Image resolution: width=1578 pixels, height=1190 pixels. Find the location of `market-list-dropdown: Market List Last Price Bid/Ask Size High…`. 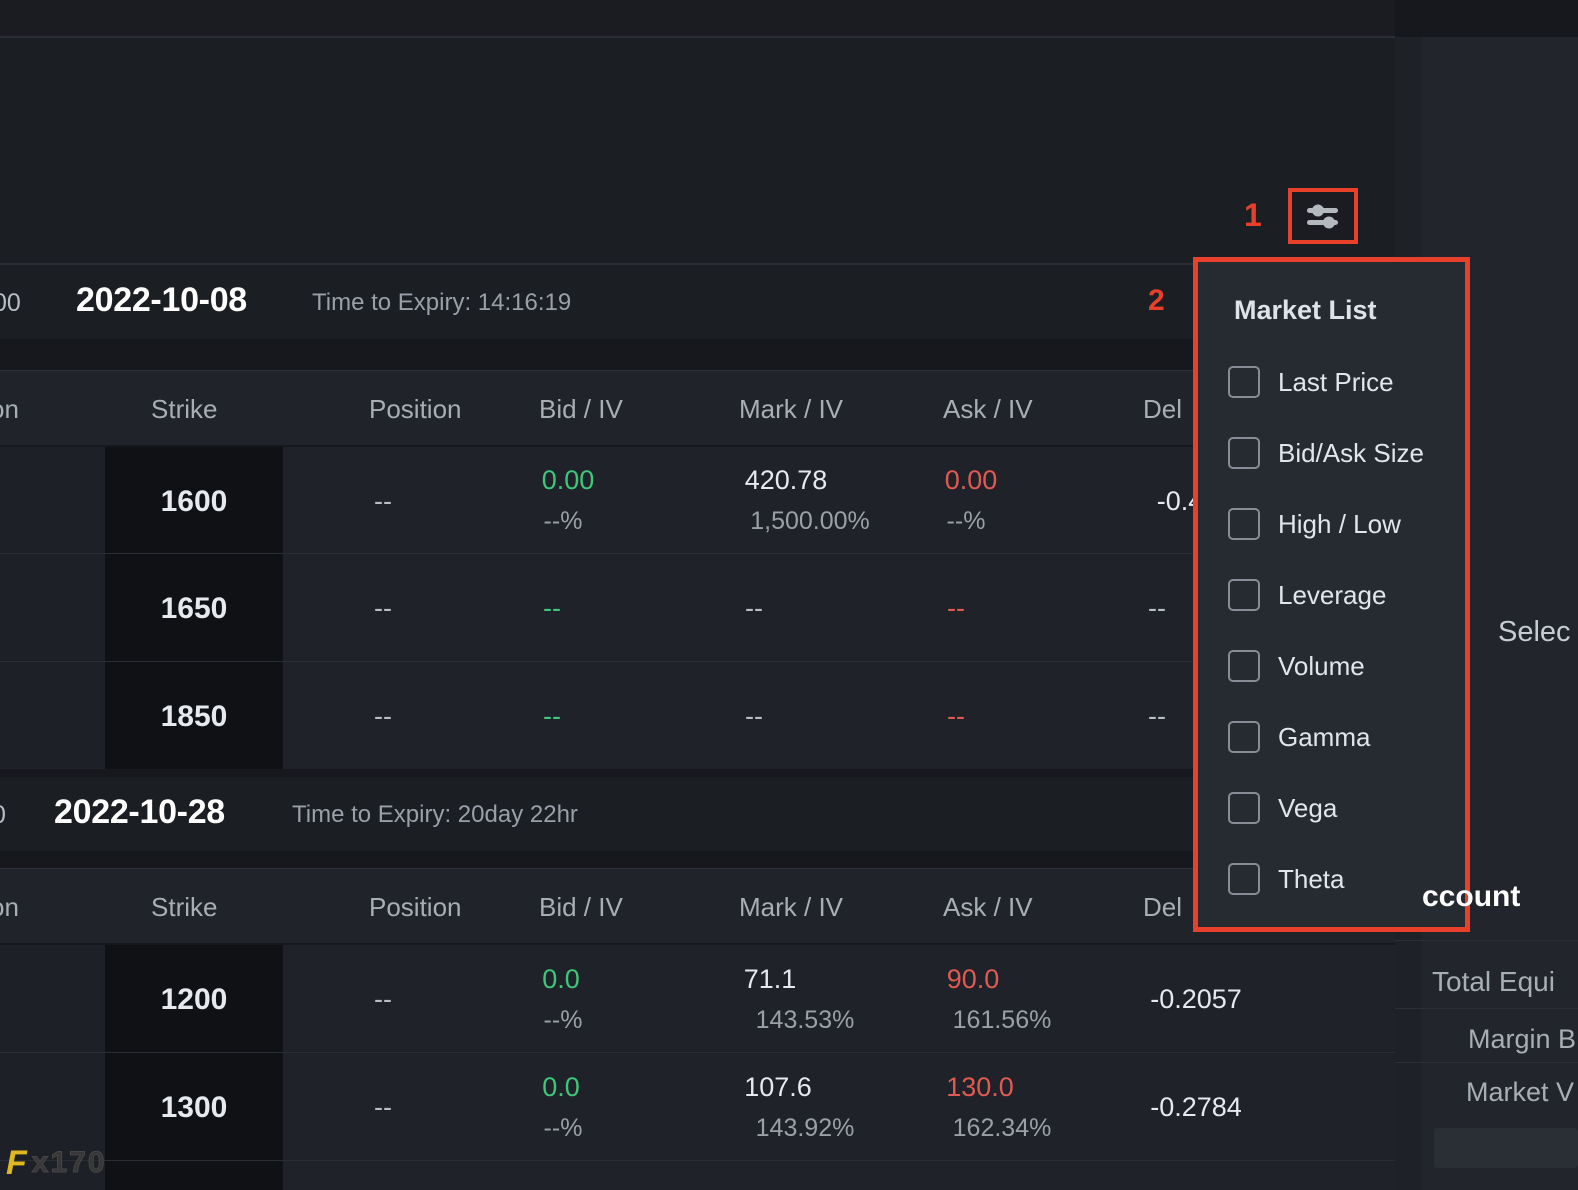

market-list-dropdown: Market List Last Price Bid/Ask Size High… is located at coordinates (1331, 594).